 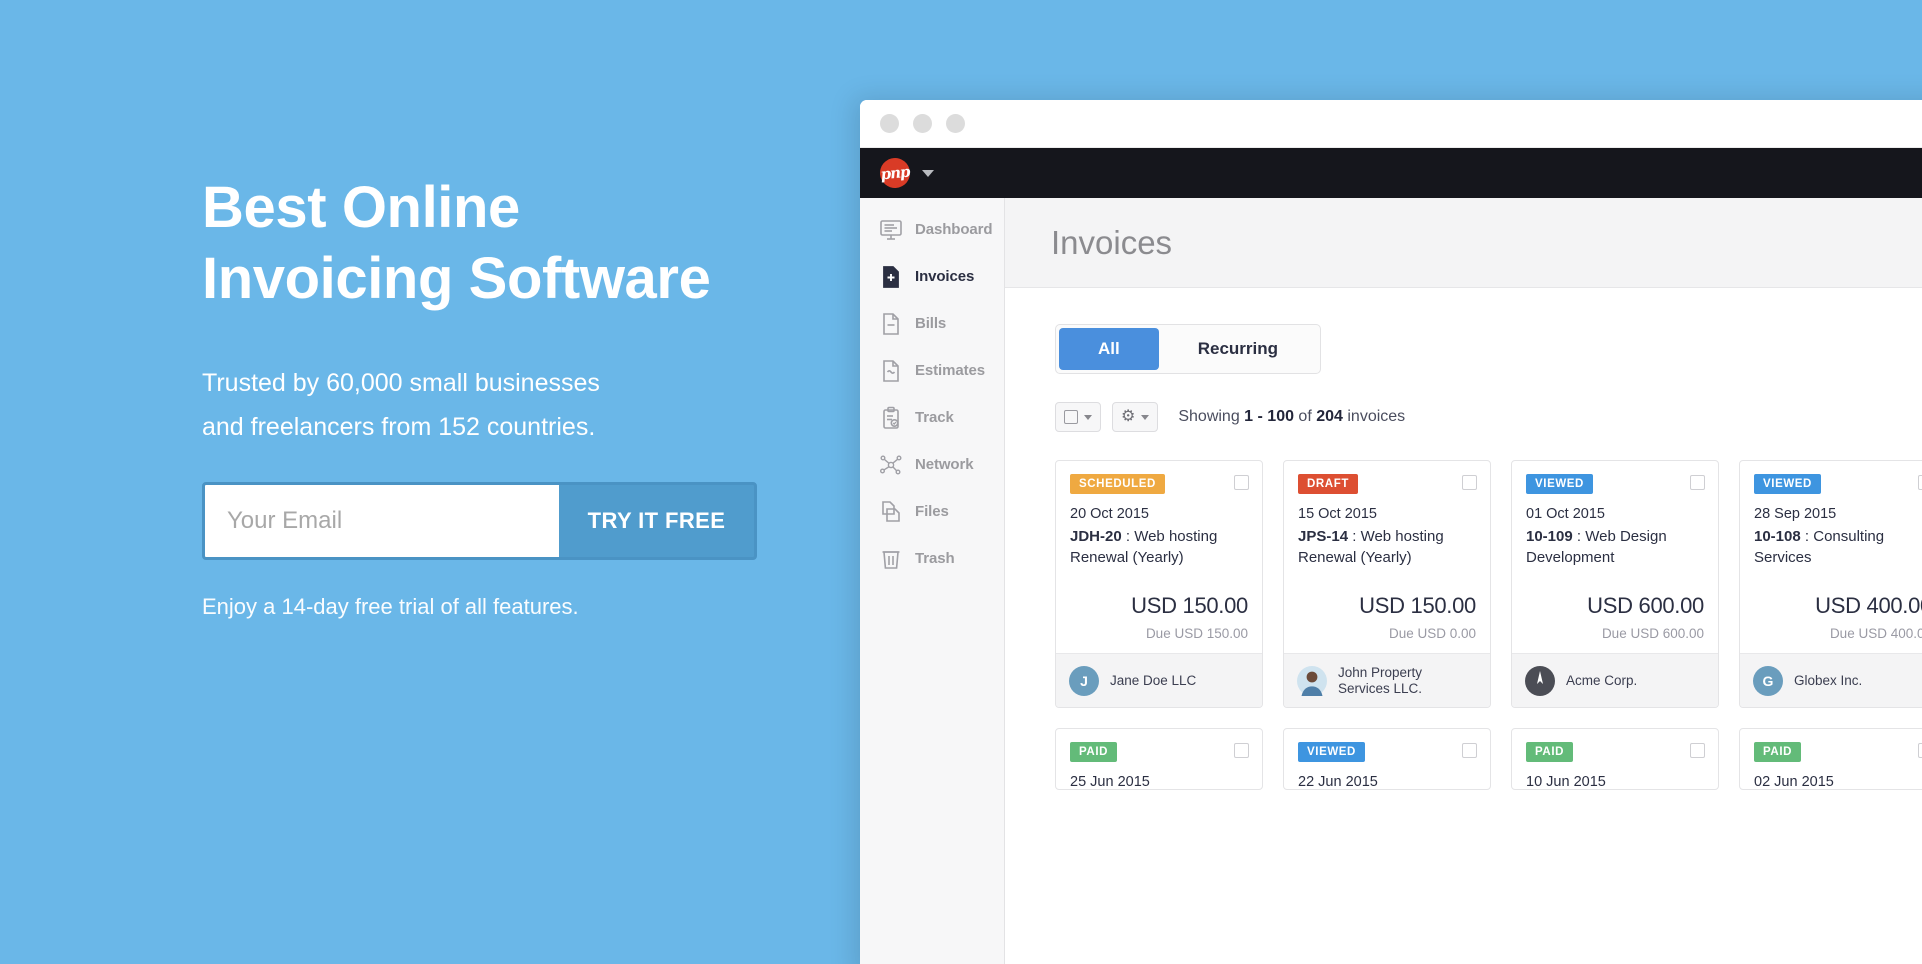 What do you see at coordinates (1794, 782) in the screenshot?
I see `invoice-date: 02 Jun 2015` at bounding box center [1794, 782].